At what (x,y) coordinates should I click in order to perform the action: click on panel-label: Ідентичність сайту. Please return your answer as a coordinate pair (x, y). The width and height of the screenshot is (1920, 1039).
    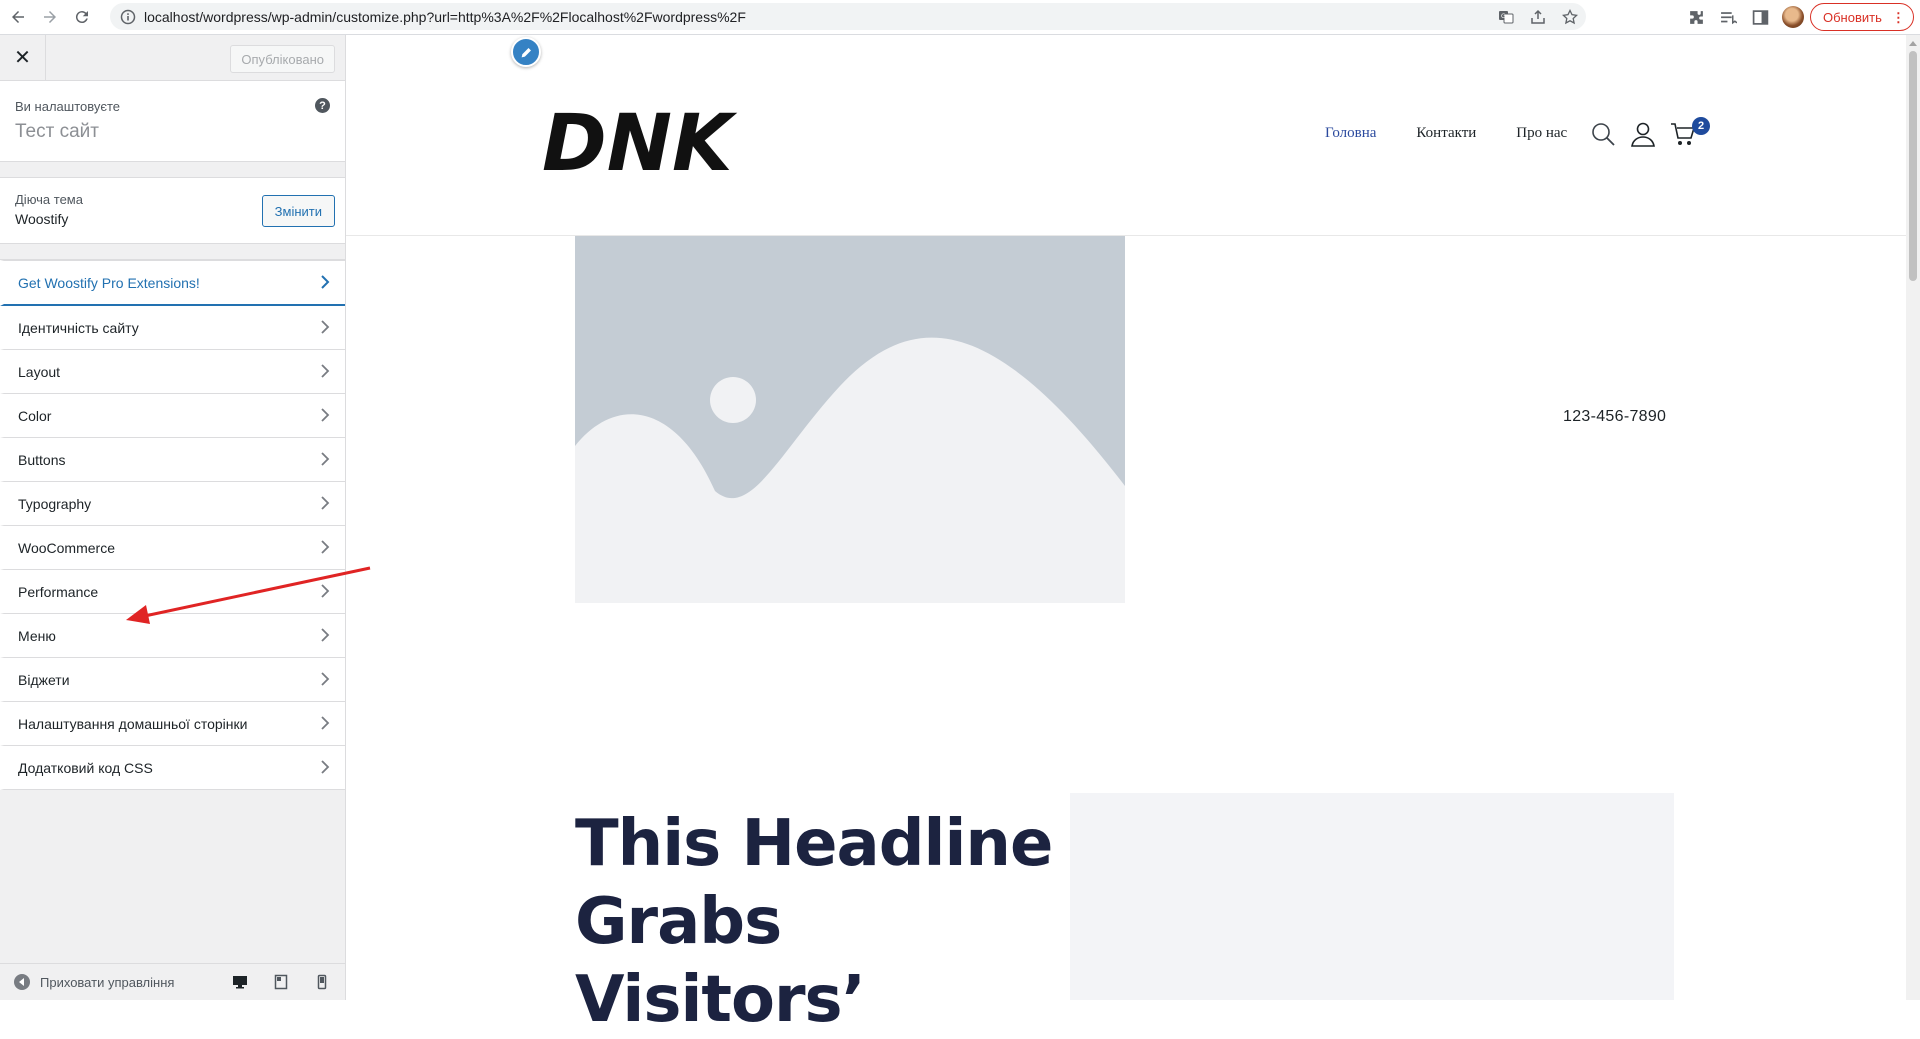
    Looking at the image, I should click on (78, 327).